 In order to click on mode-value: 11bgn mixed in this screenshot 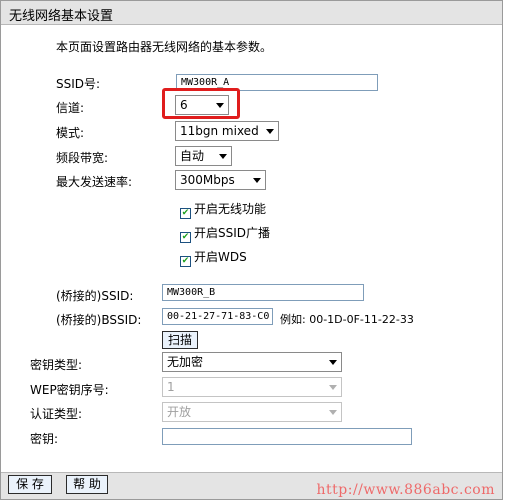, I will do `click(219, 131)`.